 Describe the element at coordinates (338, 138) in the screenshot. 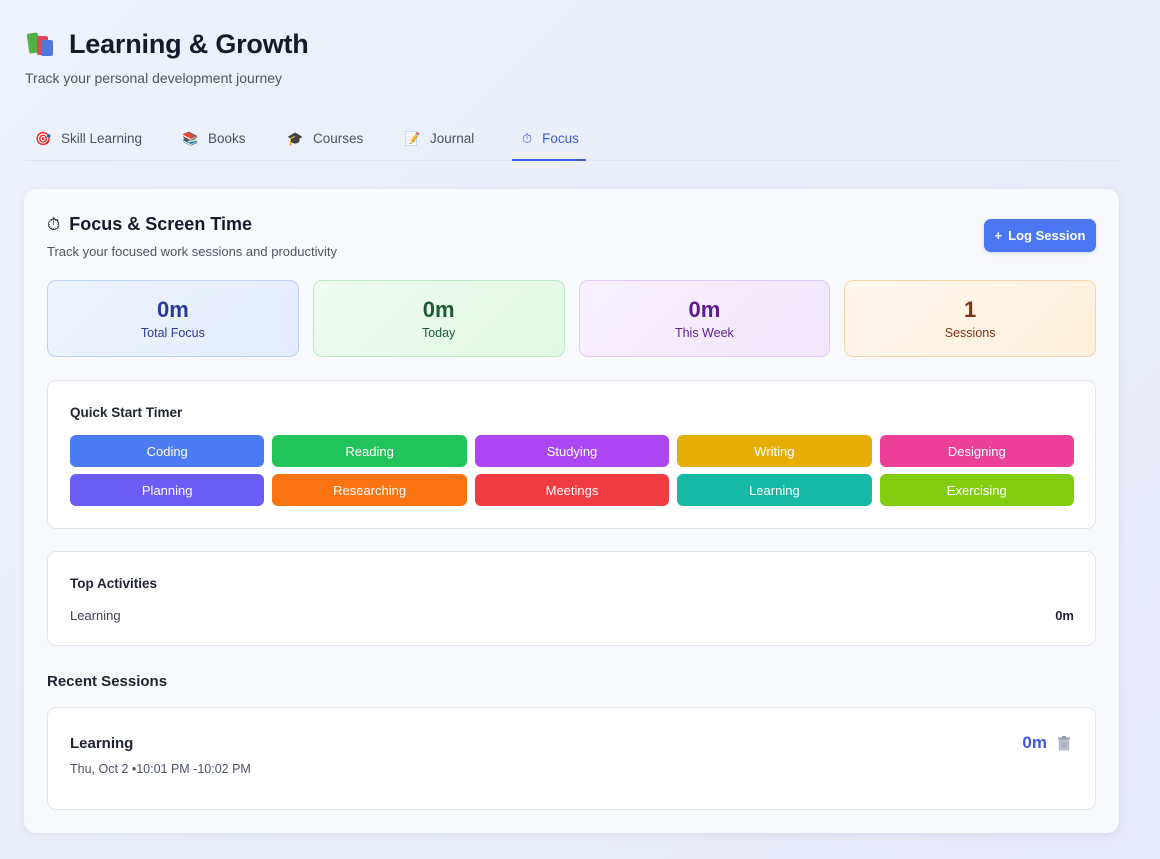

I see `tab-label: Courses` at that location.